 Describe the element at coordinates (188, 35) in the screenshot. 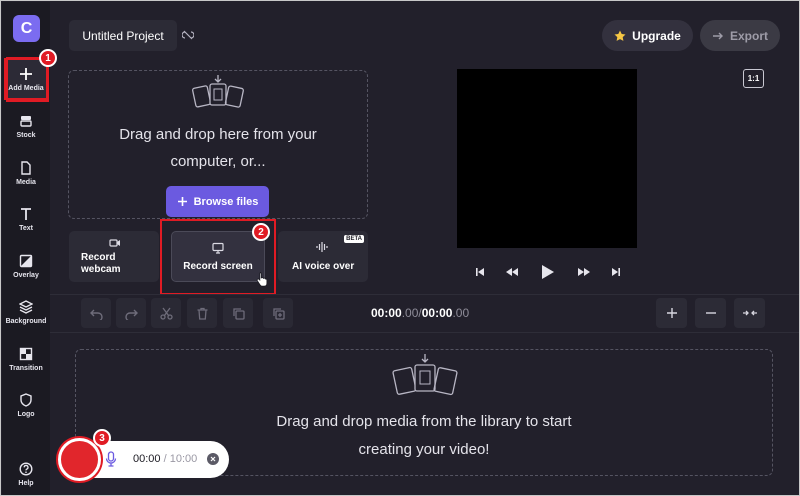

I see `cloud-unsync-icon` at that location.